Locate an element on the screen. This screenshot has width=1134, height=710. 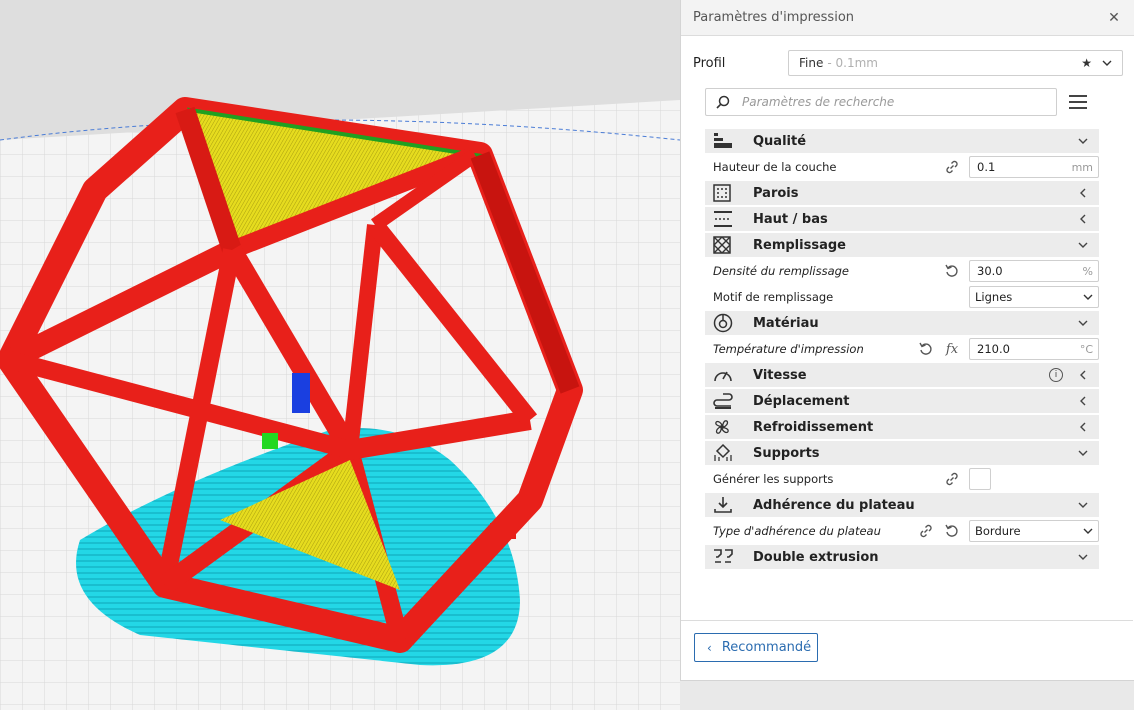
category-supports: Supports is located at coordinates (902, 453).